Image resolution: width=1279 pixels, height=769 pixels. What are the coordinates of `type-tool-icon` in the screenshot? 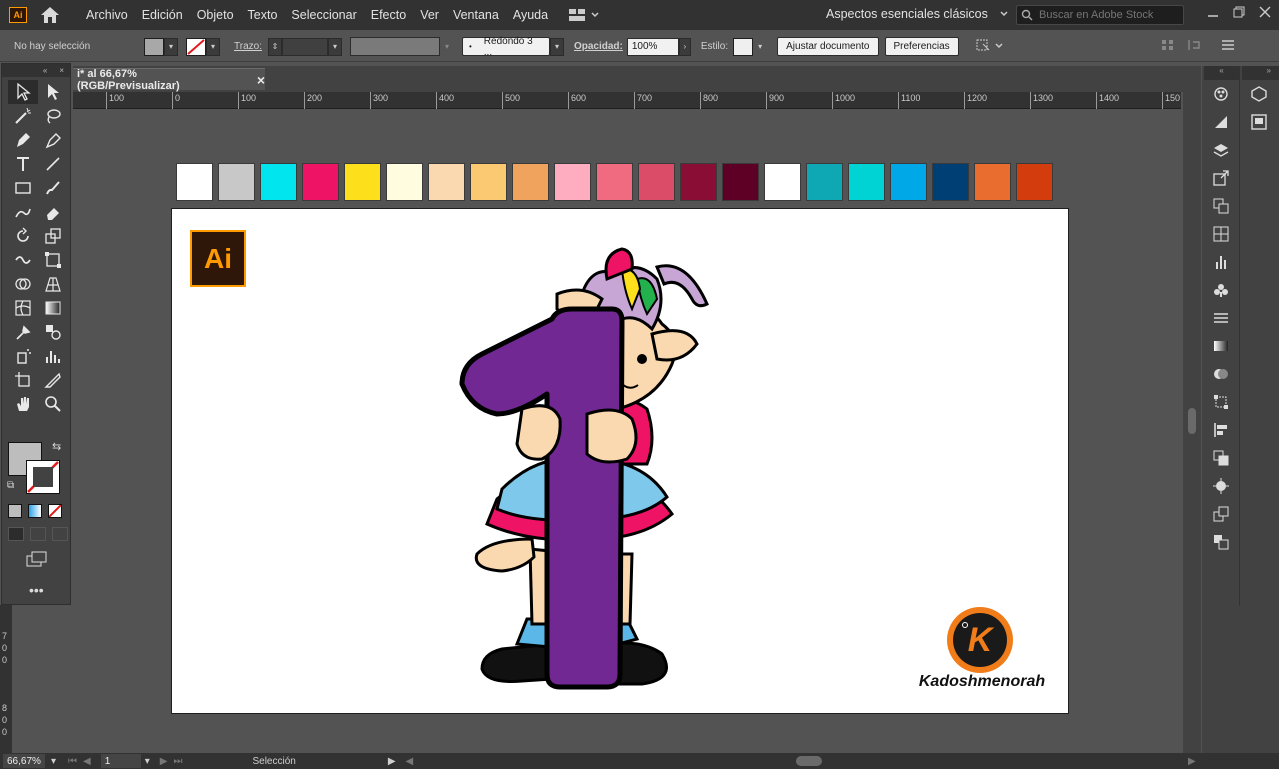 It's located at (23, 164).